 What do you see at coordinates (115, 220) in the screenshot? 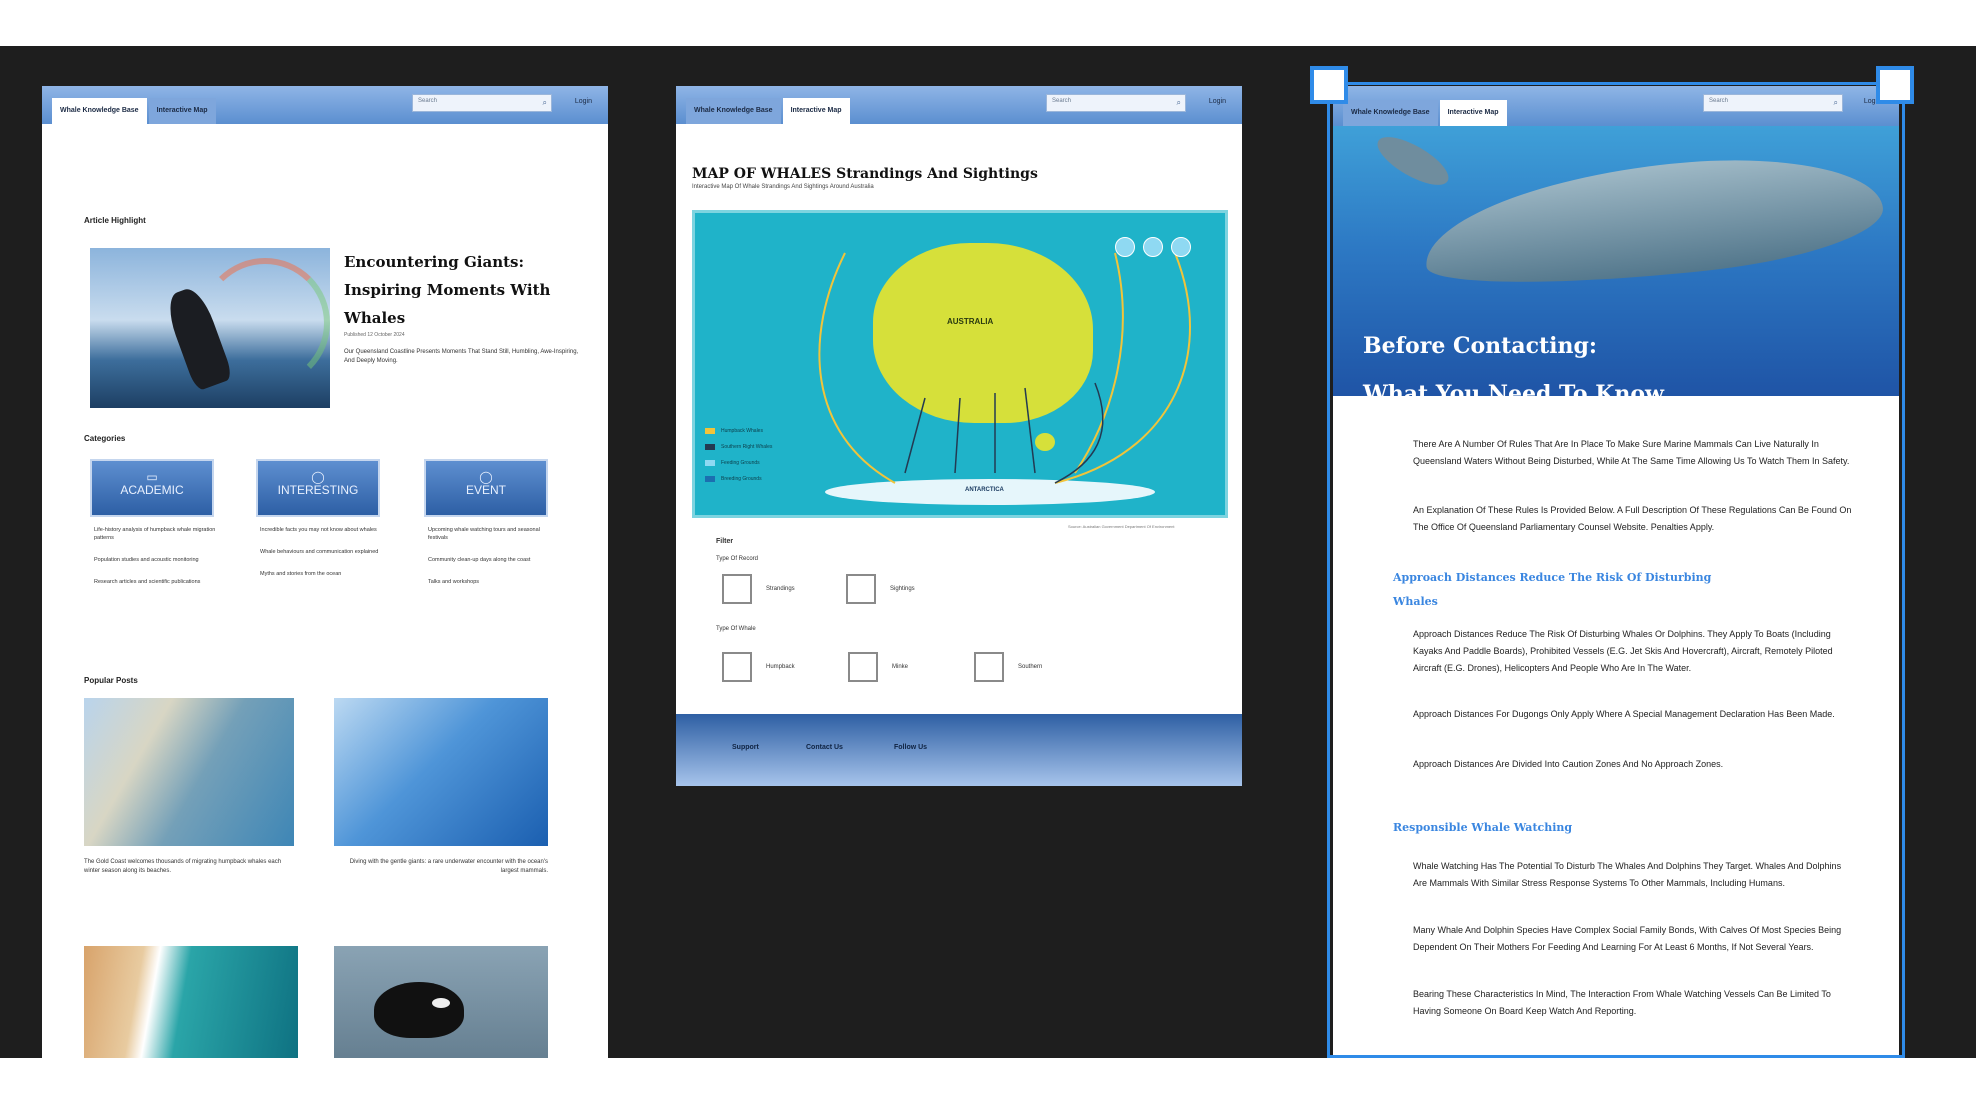
I see `section-heading-highlight: Article Highlight` at bounding box center [115, 220].